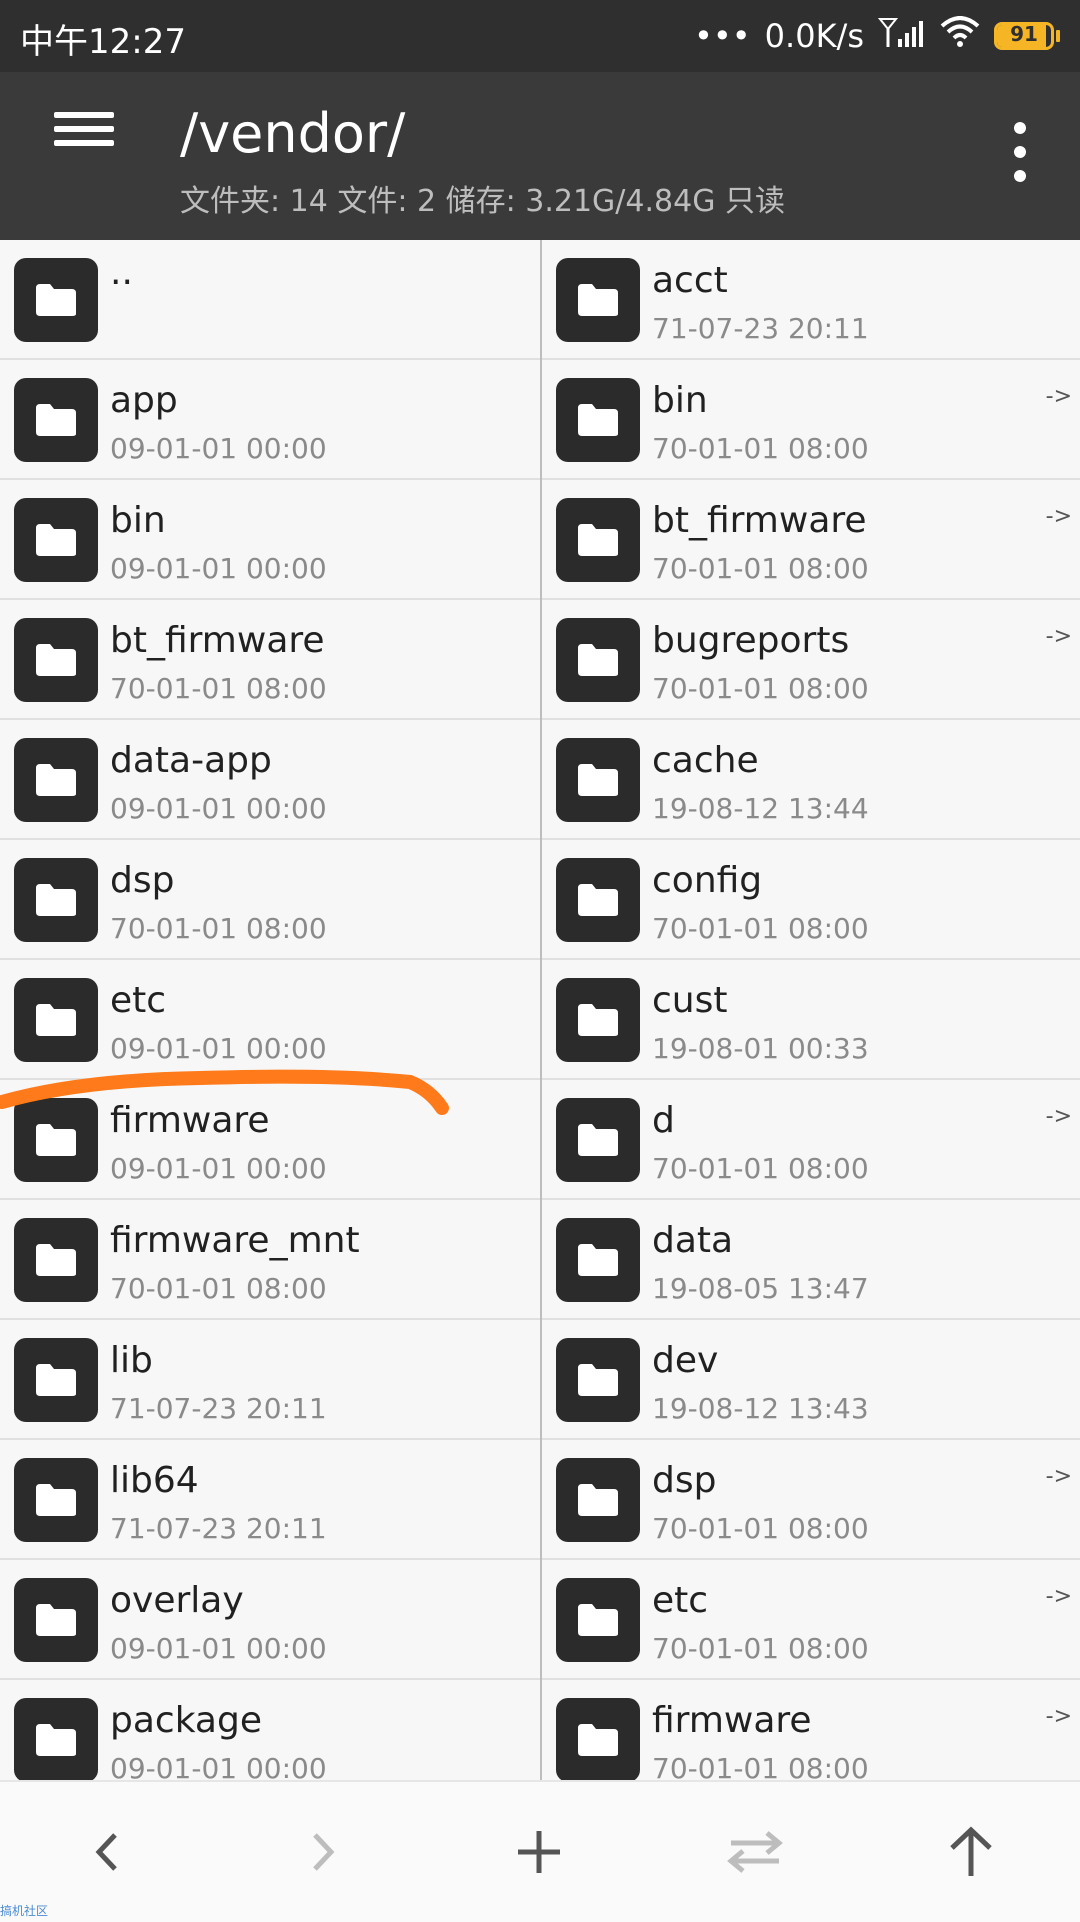 Image resolution: width=1080 pixels, height=1922 pixels. Describe the element at coordinates (270, 540) in the screenshot. I see `file-row: bin 09-01-01 00:00` at that location.